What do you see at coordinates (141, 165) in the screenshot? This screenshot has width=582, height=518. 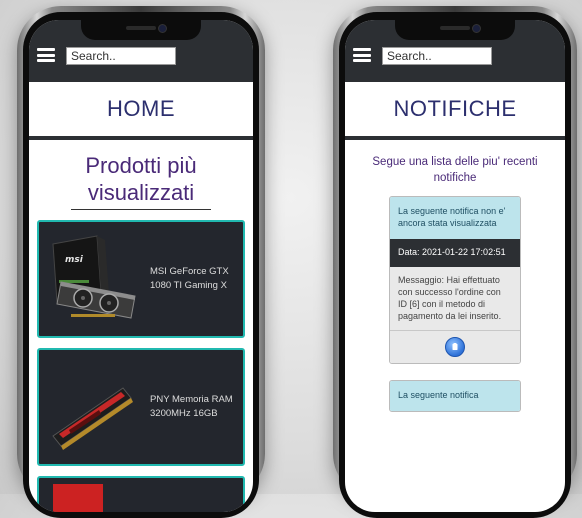 I see `section-title-line1: Prodotti più` at bounding box center [141, 165].